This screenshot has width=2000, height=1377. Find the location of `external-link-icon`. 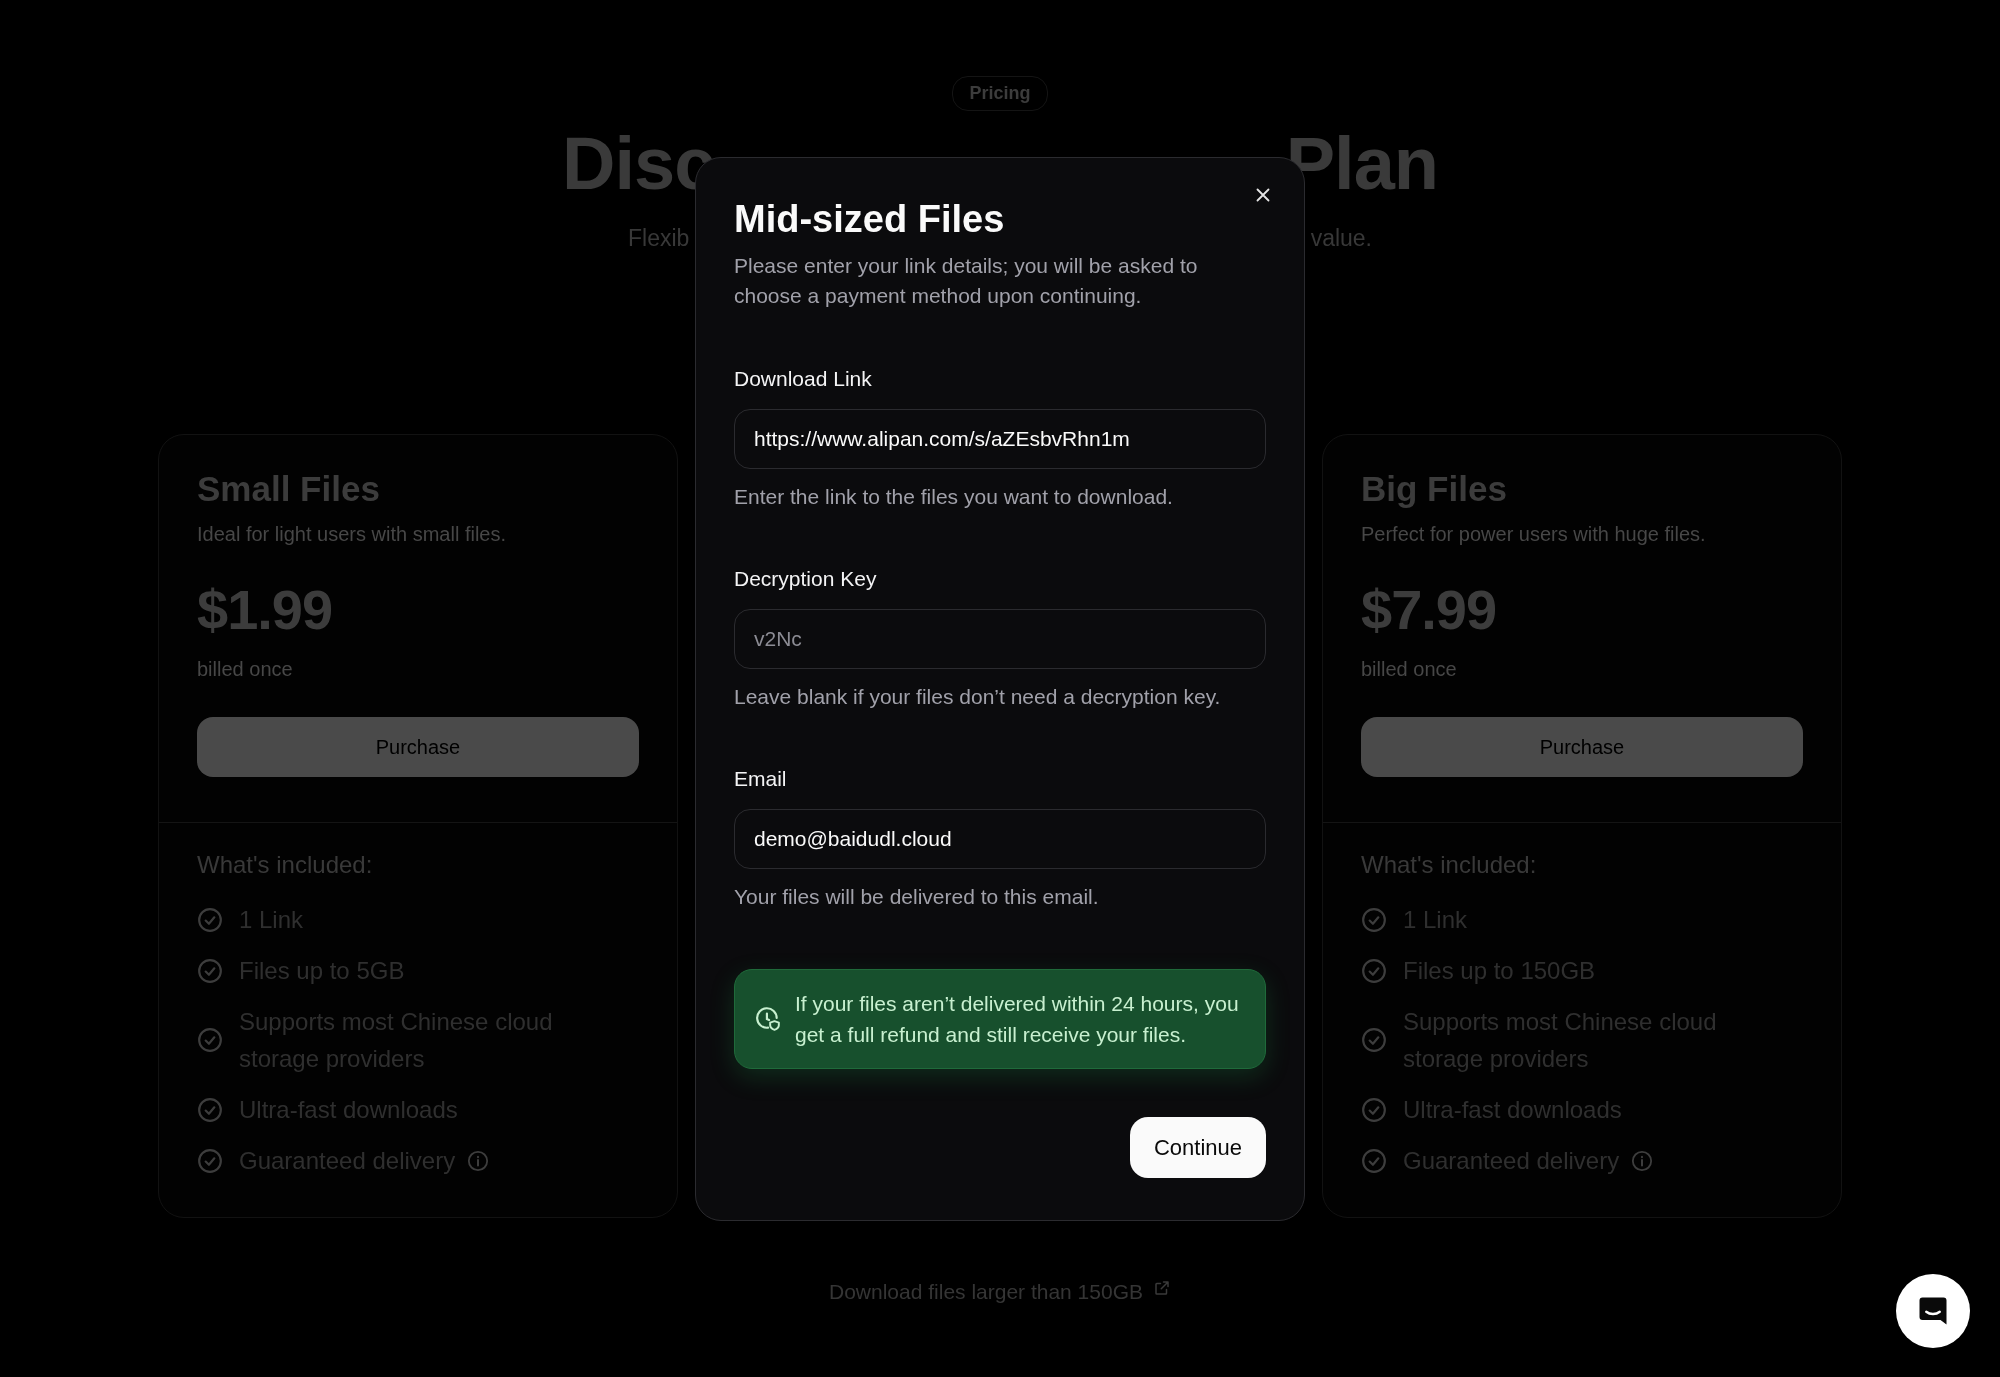

external-link-icon is located at coordinates (1162, 1288).